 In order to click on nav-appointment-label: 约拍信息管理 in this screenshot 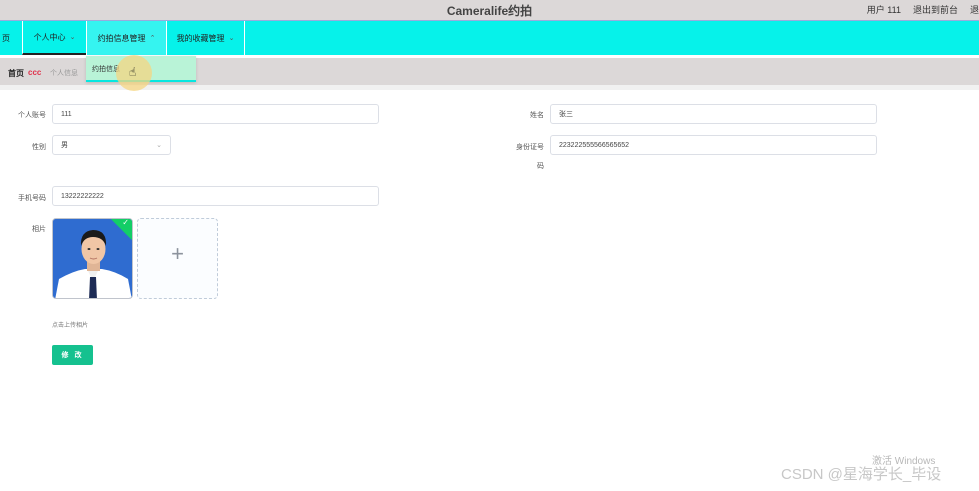, I will do `click(121, 38)`.